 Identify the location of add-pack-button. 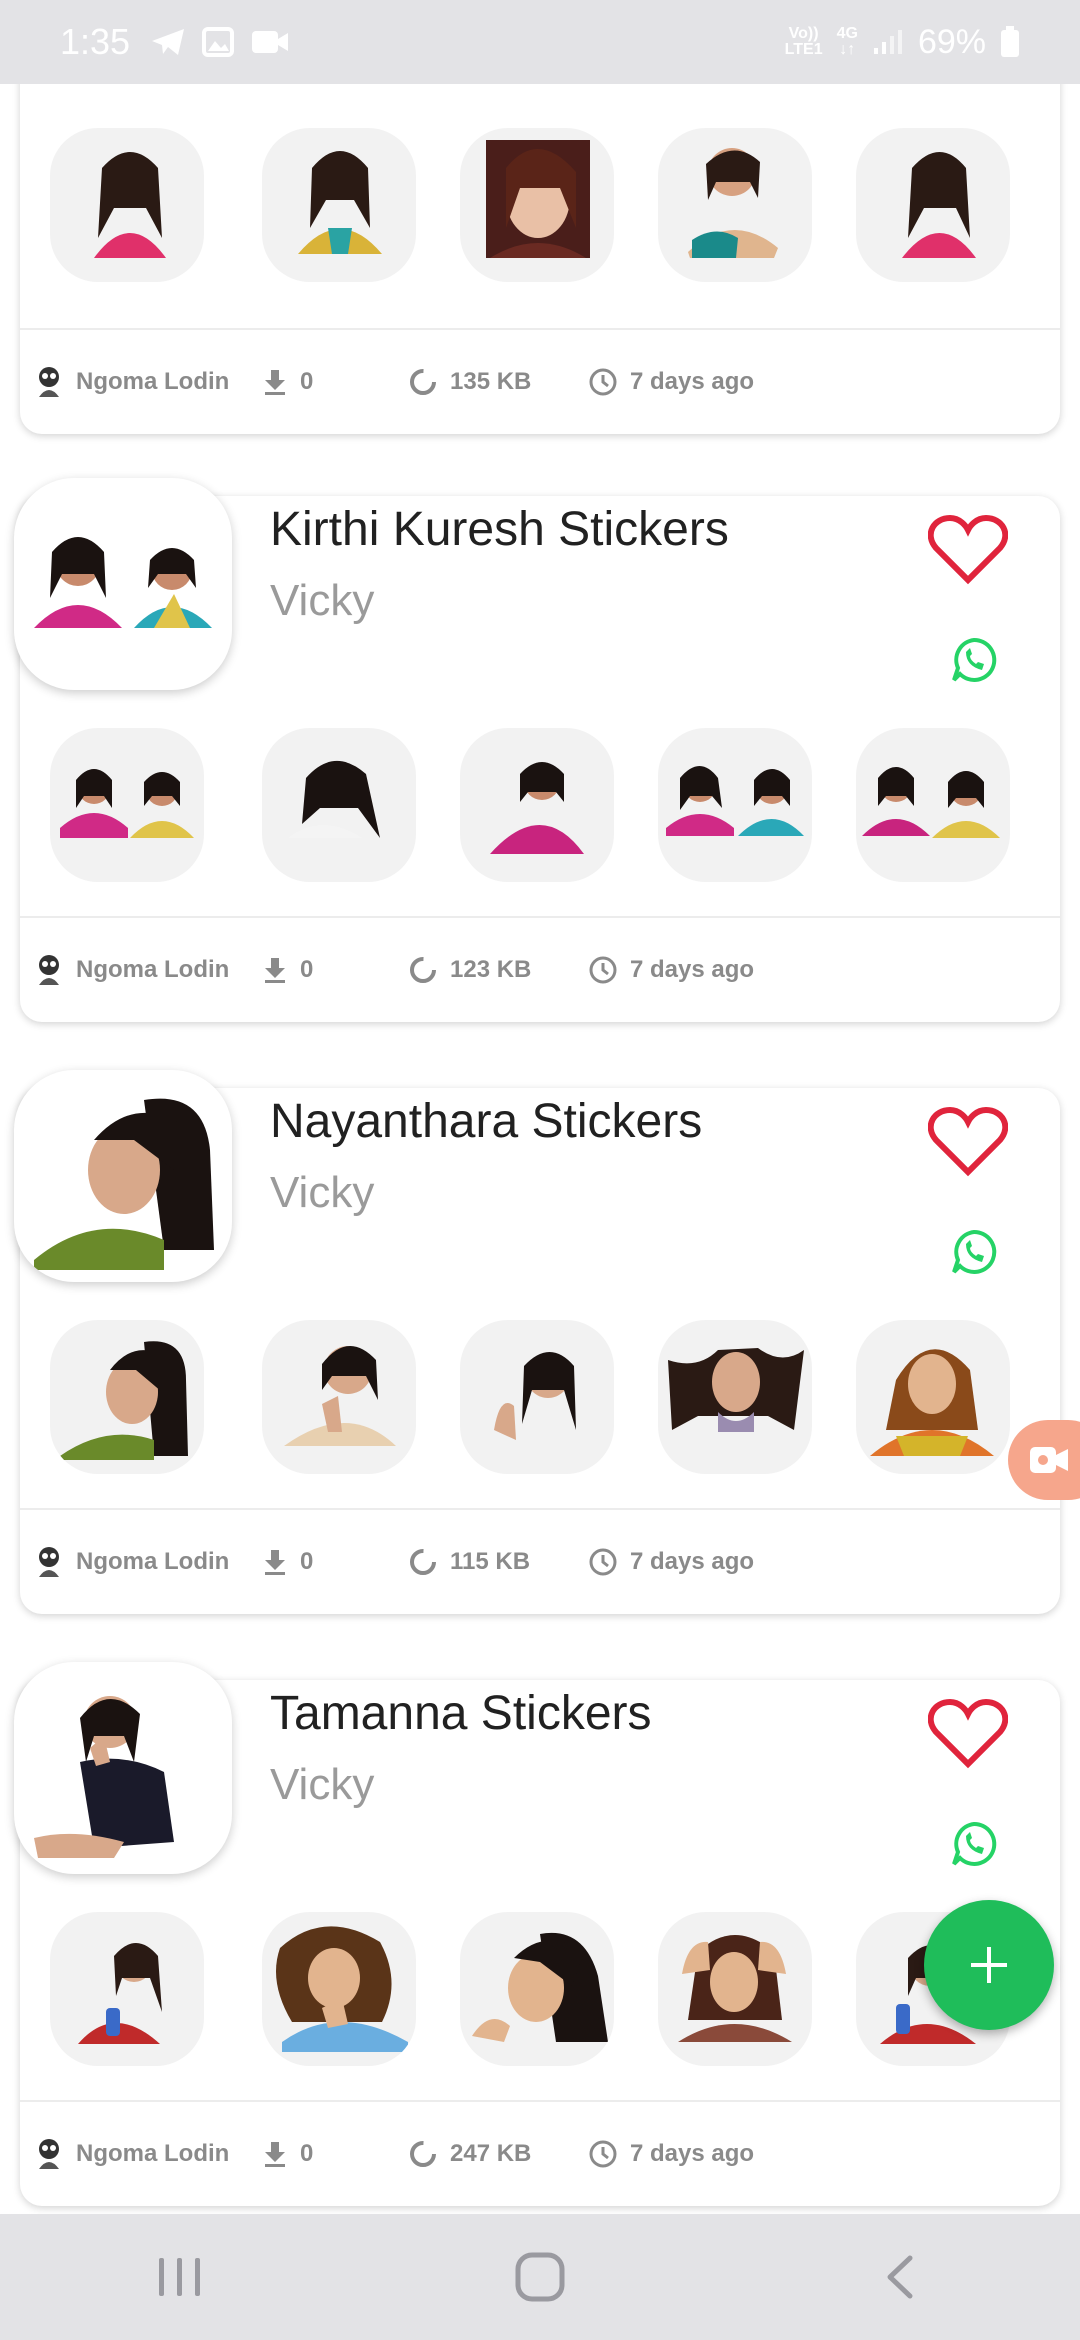
(989, 1965).